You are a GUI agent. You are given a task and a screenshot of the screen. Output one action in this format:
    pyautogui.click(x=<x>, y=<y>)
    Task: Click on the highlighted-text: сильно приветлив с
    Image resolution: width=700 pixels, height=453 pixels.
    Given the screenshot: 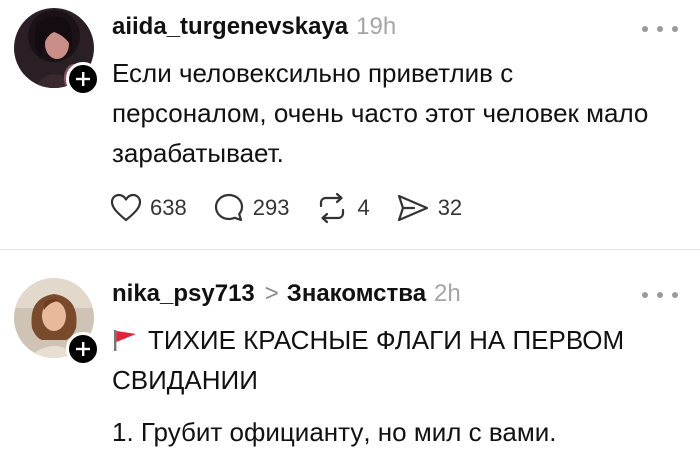 What is the action you would take?
    pyautogui.click(x=394, y=73)
    